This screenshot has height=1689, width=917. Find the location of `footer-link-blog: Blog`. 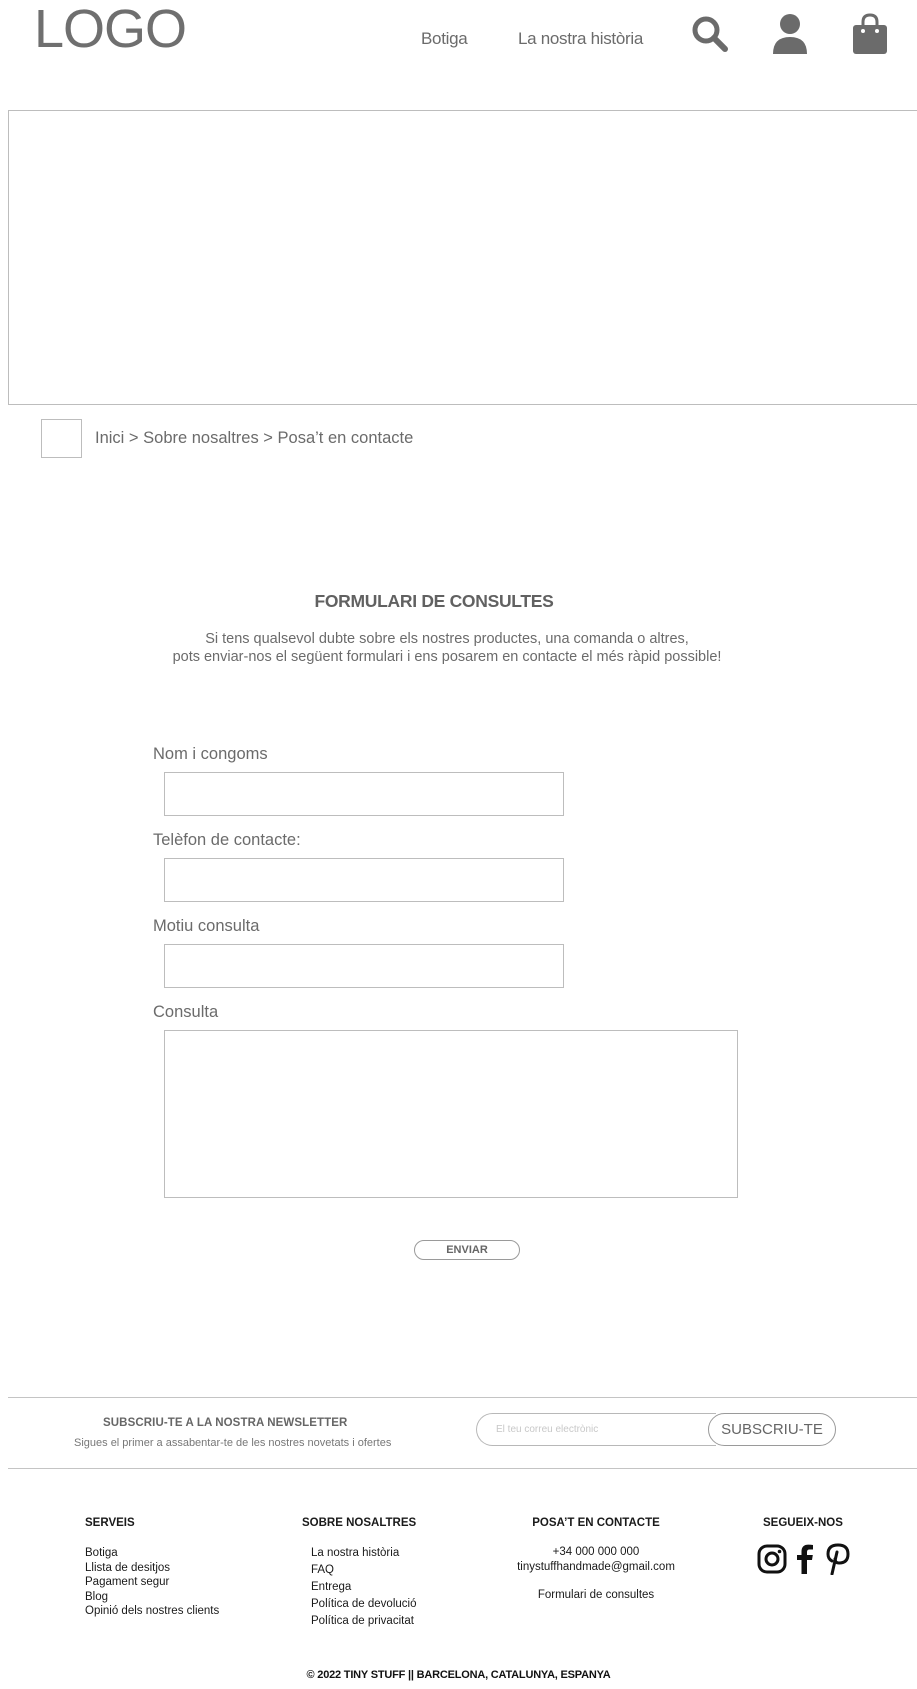

footer-link-blog: Blog is located at coordinates (152, 1597).